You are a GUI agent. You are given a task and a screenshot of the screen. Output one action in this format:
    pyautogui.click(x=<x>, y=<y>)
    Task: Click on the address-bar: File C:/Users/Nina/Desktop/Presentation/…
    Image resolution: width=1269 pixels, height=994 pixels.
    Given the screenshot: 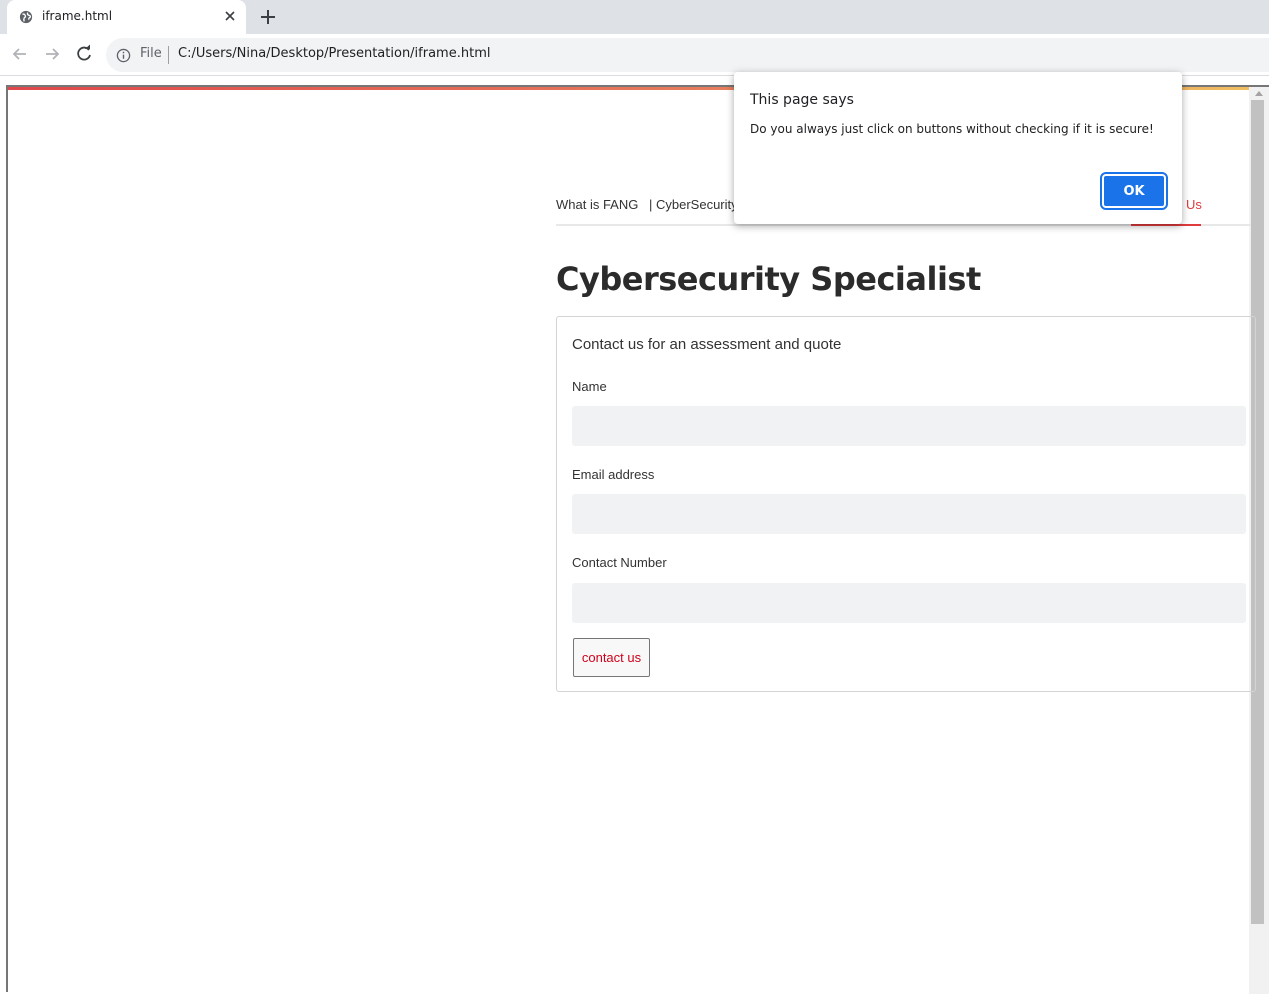 What is the action you would take?
    pyautogui.click(x=687, y=55)
    